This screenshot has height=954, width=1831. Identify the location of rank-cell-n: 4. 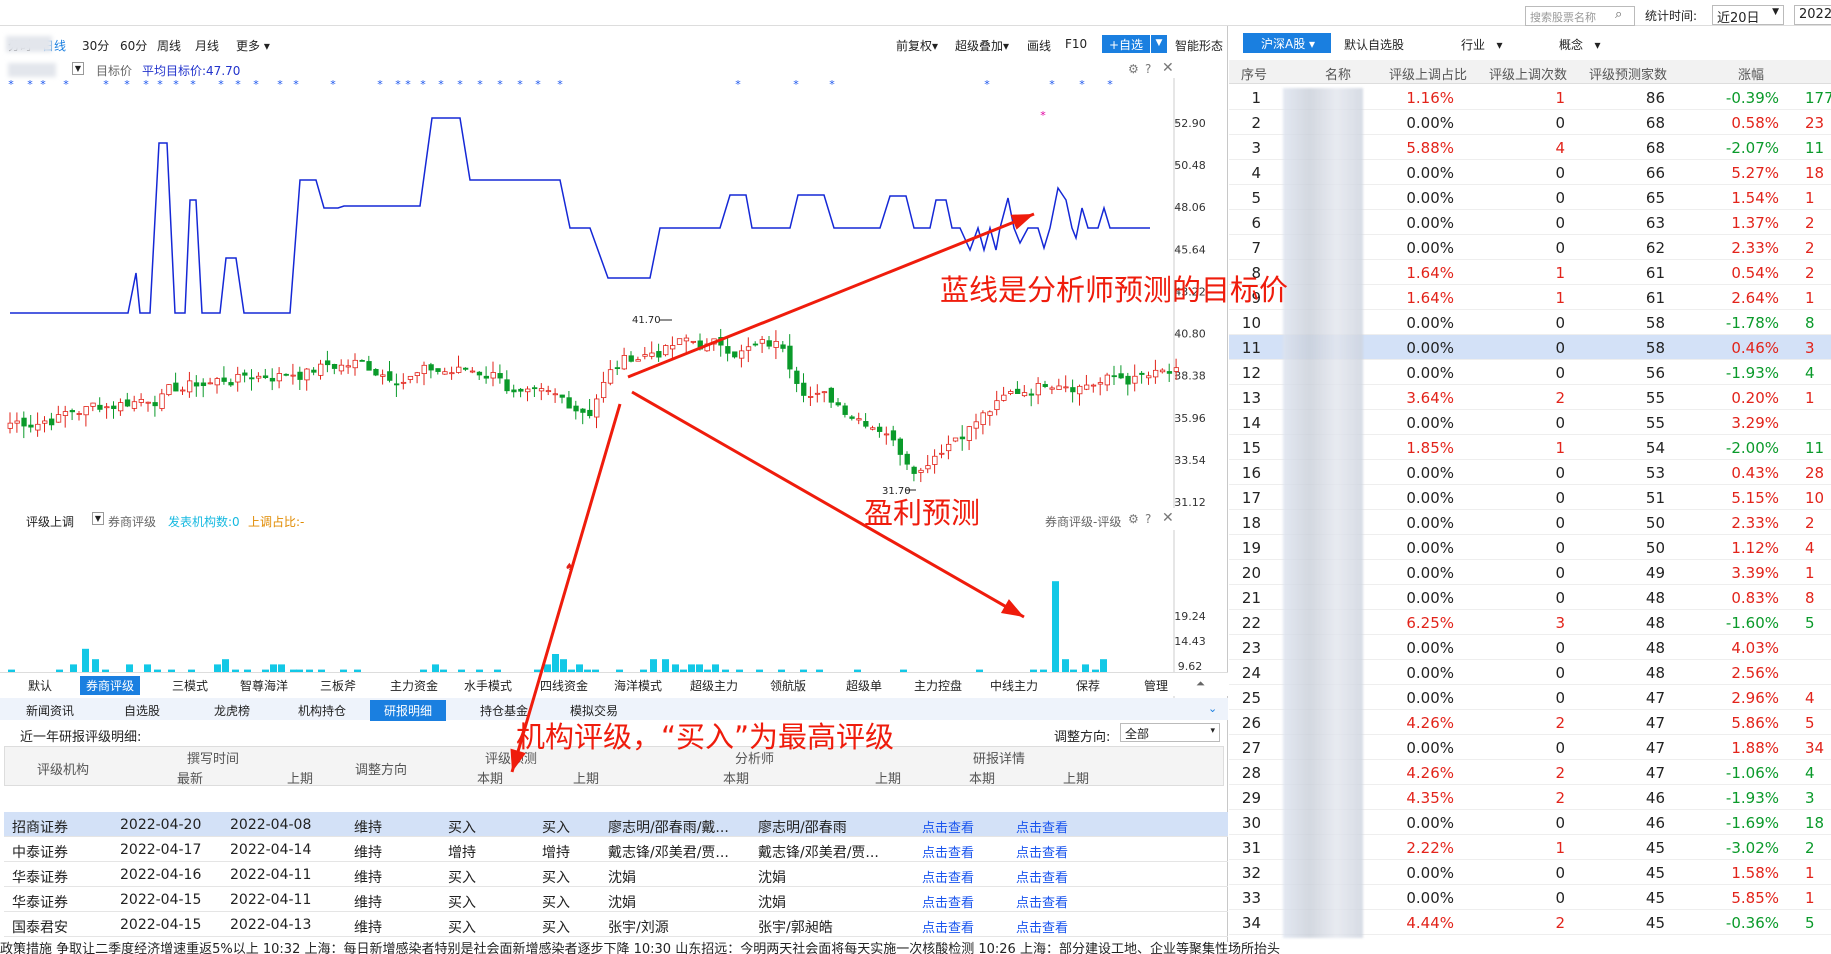
(1256, 173).